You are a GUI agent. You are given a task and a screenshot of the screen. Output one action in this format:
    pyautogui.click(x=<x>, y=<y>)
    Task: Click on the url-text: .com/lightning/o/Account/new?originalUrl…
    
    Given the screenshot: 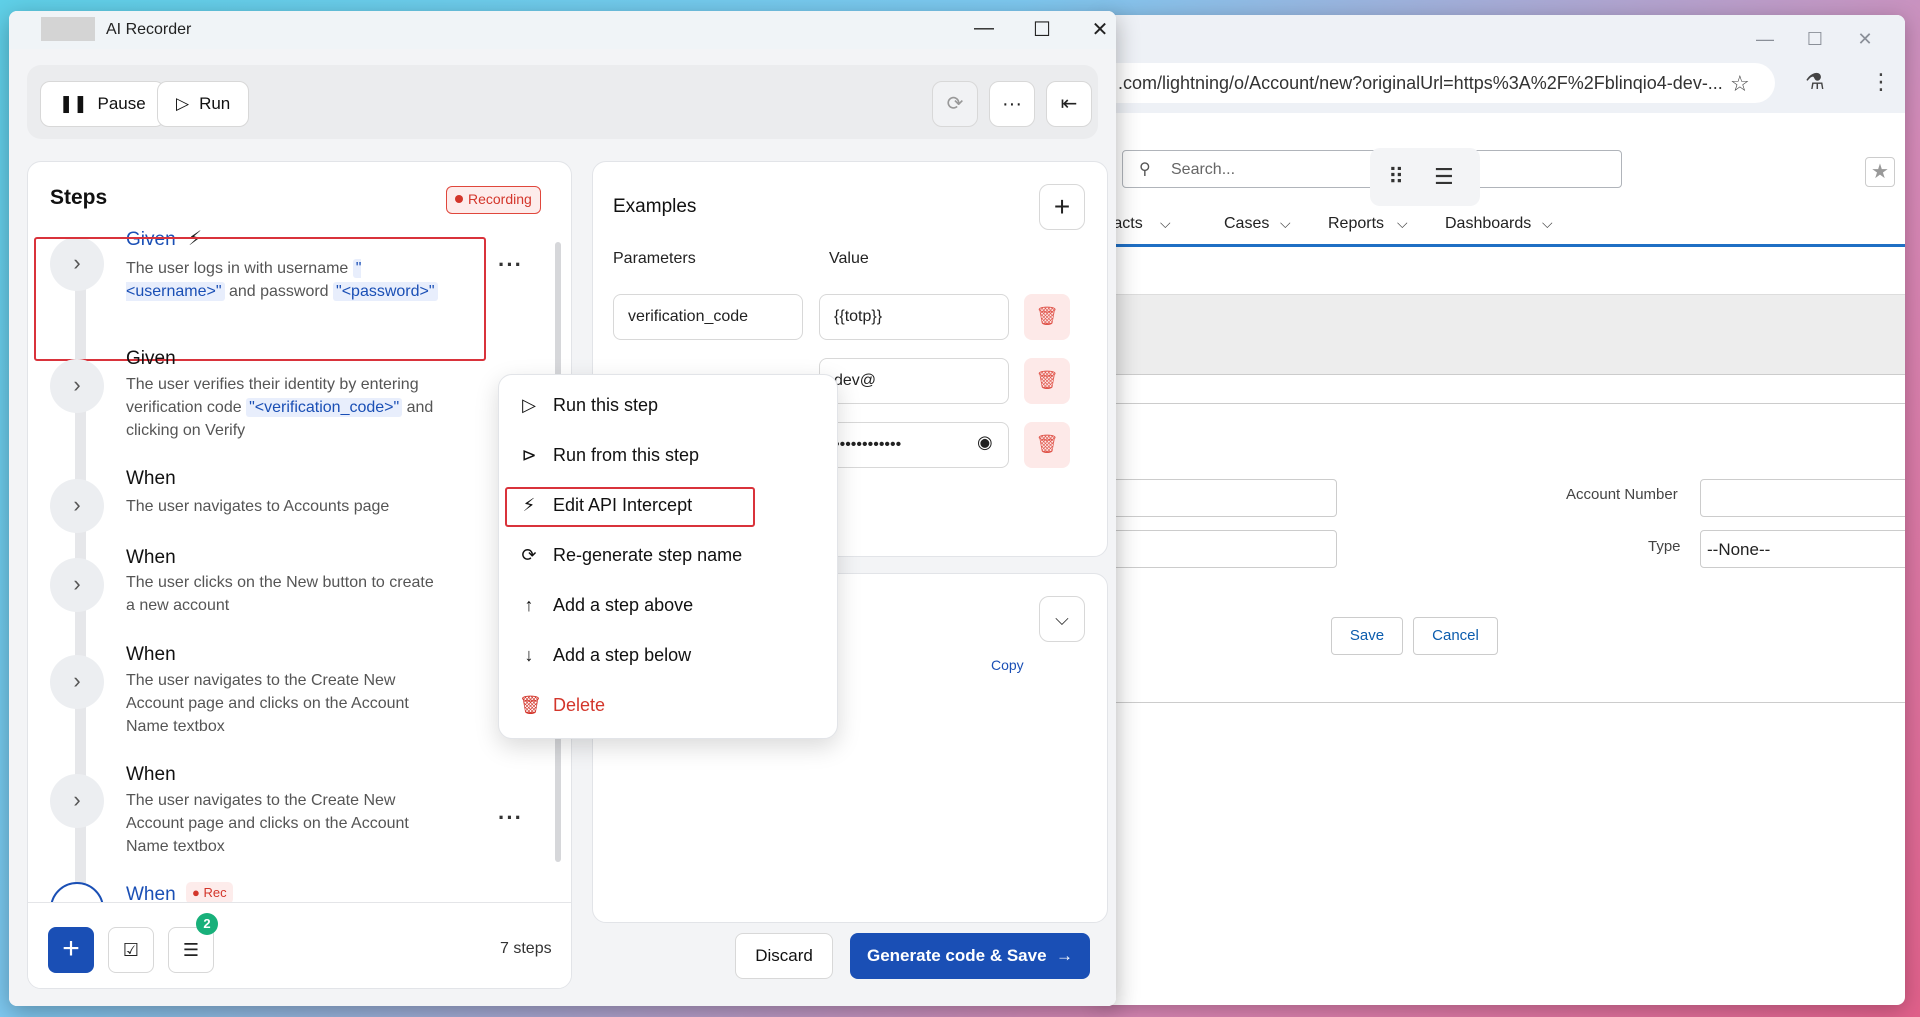 What is the action you would take?
    pyautogui.click(x=1420, y=83)
    